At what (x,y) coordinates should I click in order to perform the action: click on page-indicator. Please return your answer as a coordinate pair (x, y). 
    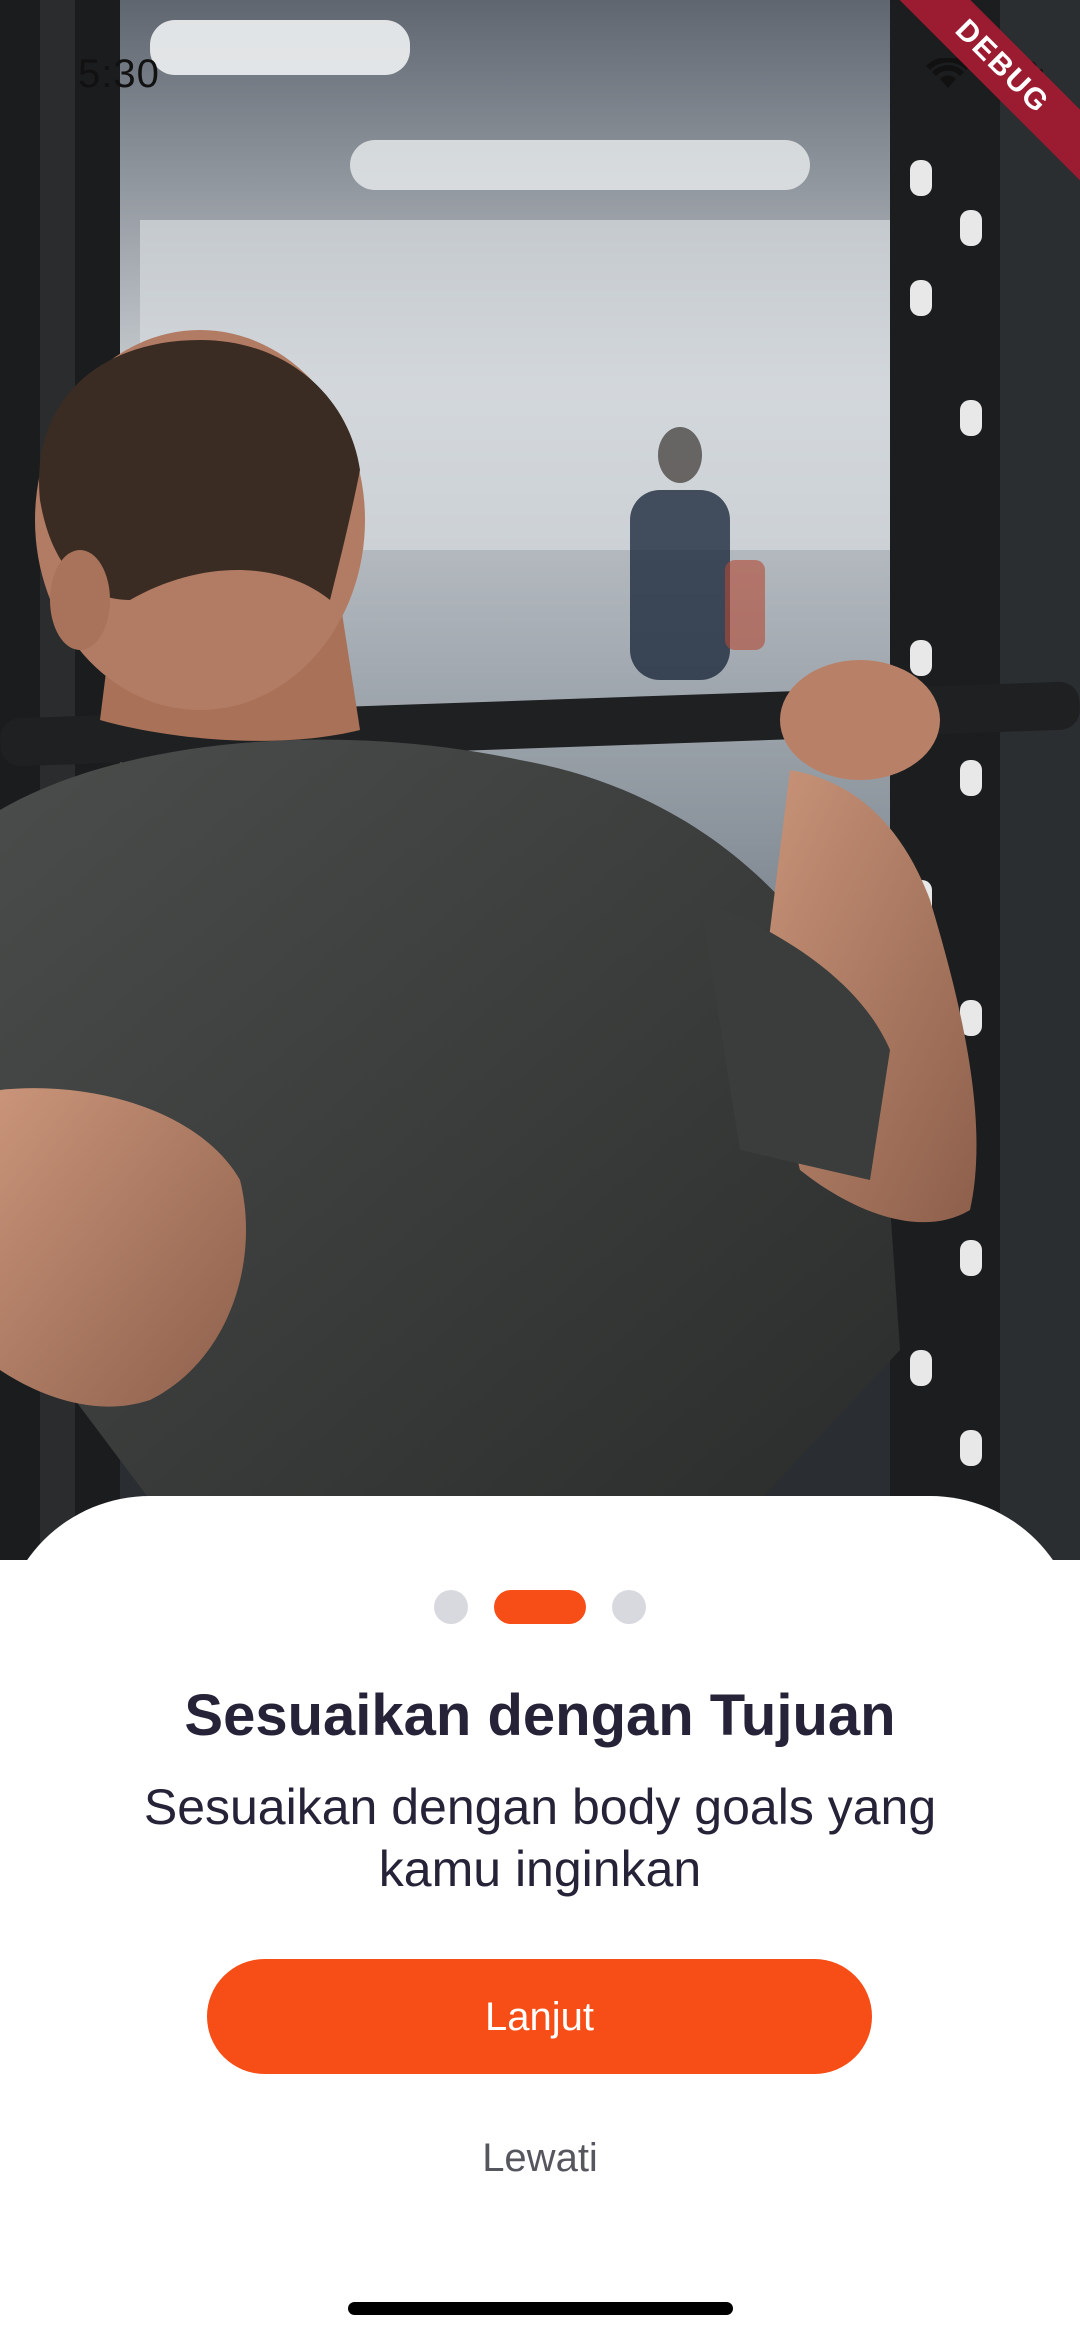
    Looking at the image, I should click on (540, 1607).